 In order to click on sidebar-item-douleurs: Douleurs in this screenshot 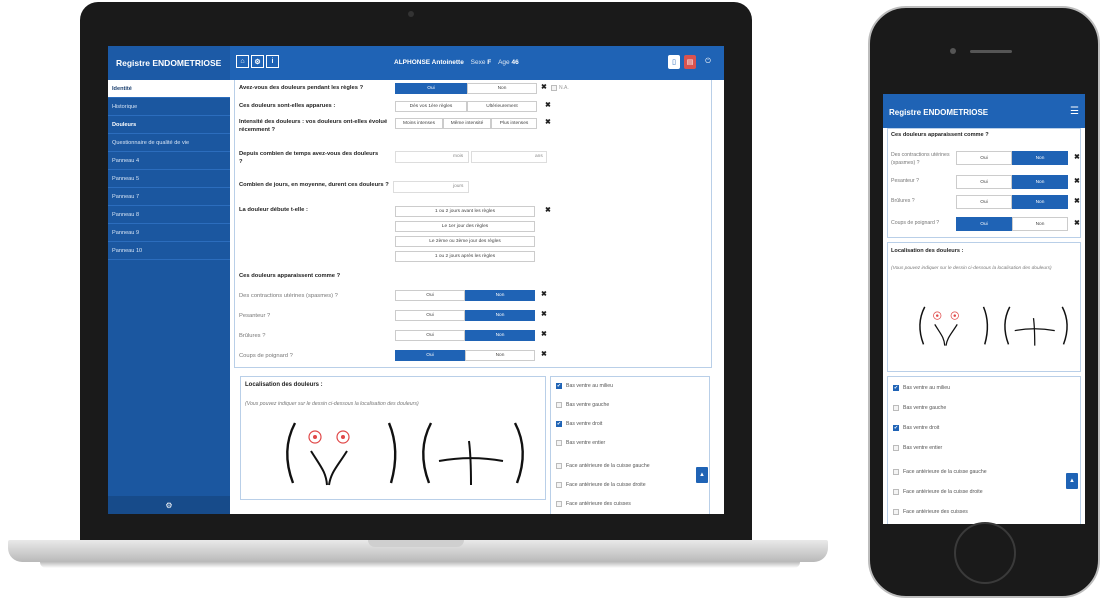, I will do `click(169, 125)`.